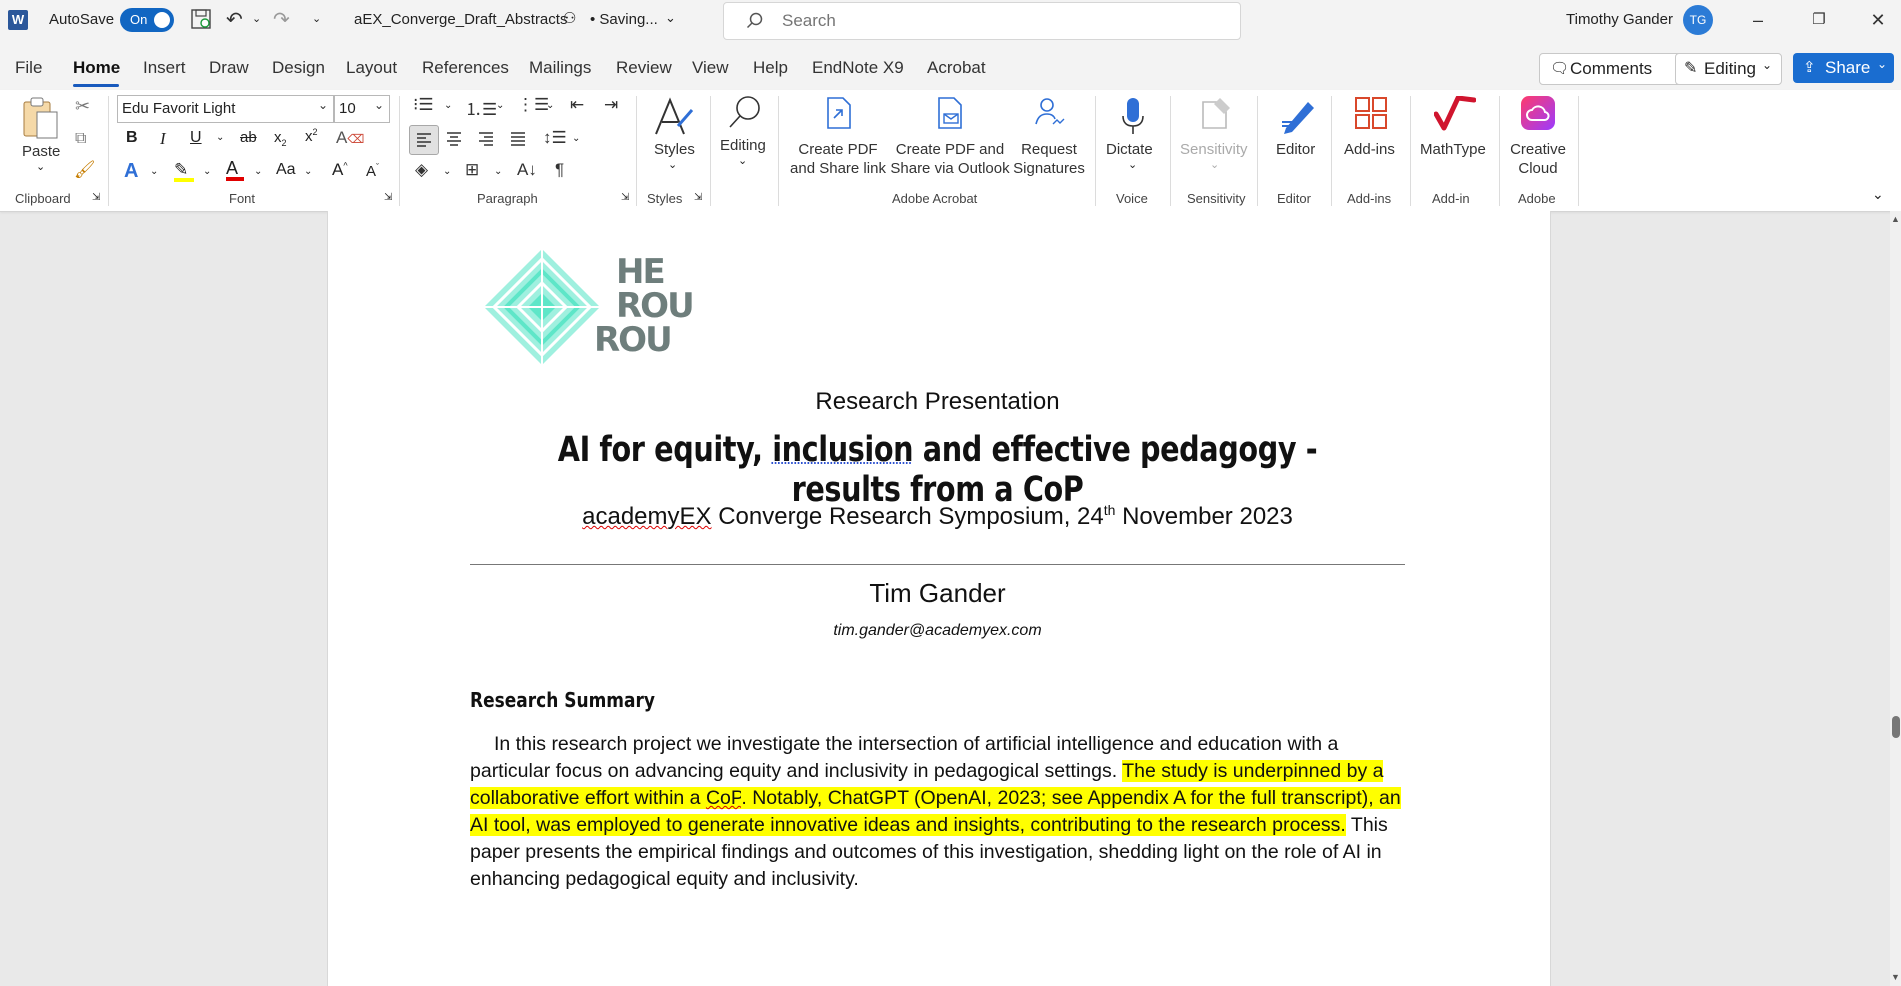  What do you see at coordinates (770, 68) in the screenshot?
I see `tab-help: Help` at bounding box center [770, 68].